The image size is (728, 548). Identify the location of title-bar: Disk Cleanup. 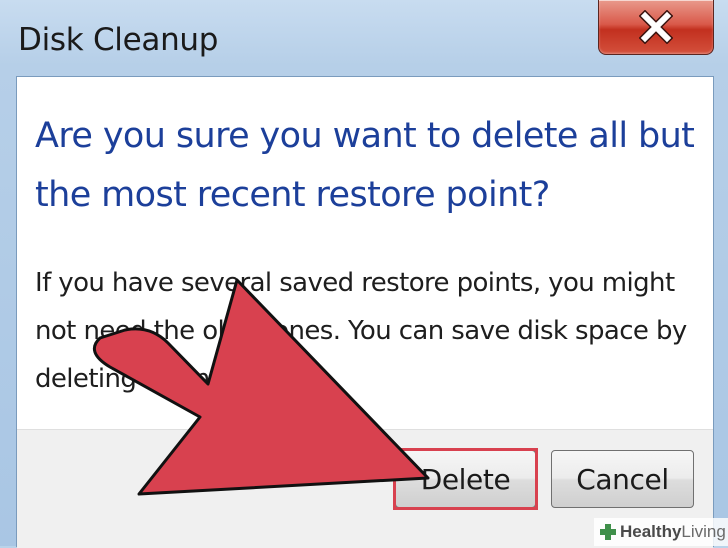
(364, 39).